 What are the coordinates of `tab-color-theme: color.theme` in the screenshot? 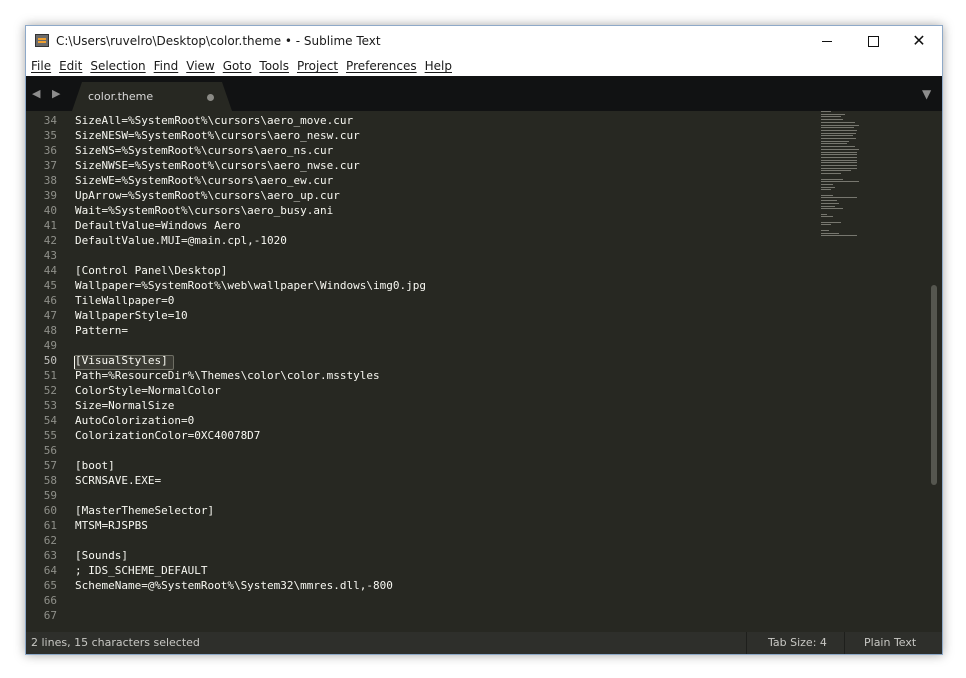 It's located at (152, 96).